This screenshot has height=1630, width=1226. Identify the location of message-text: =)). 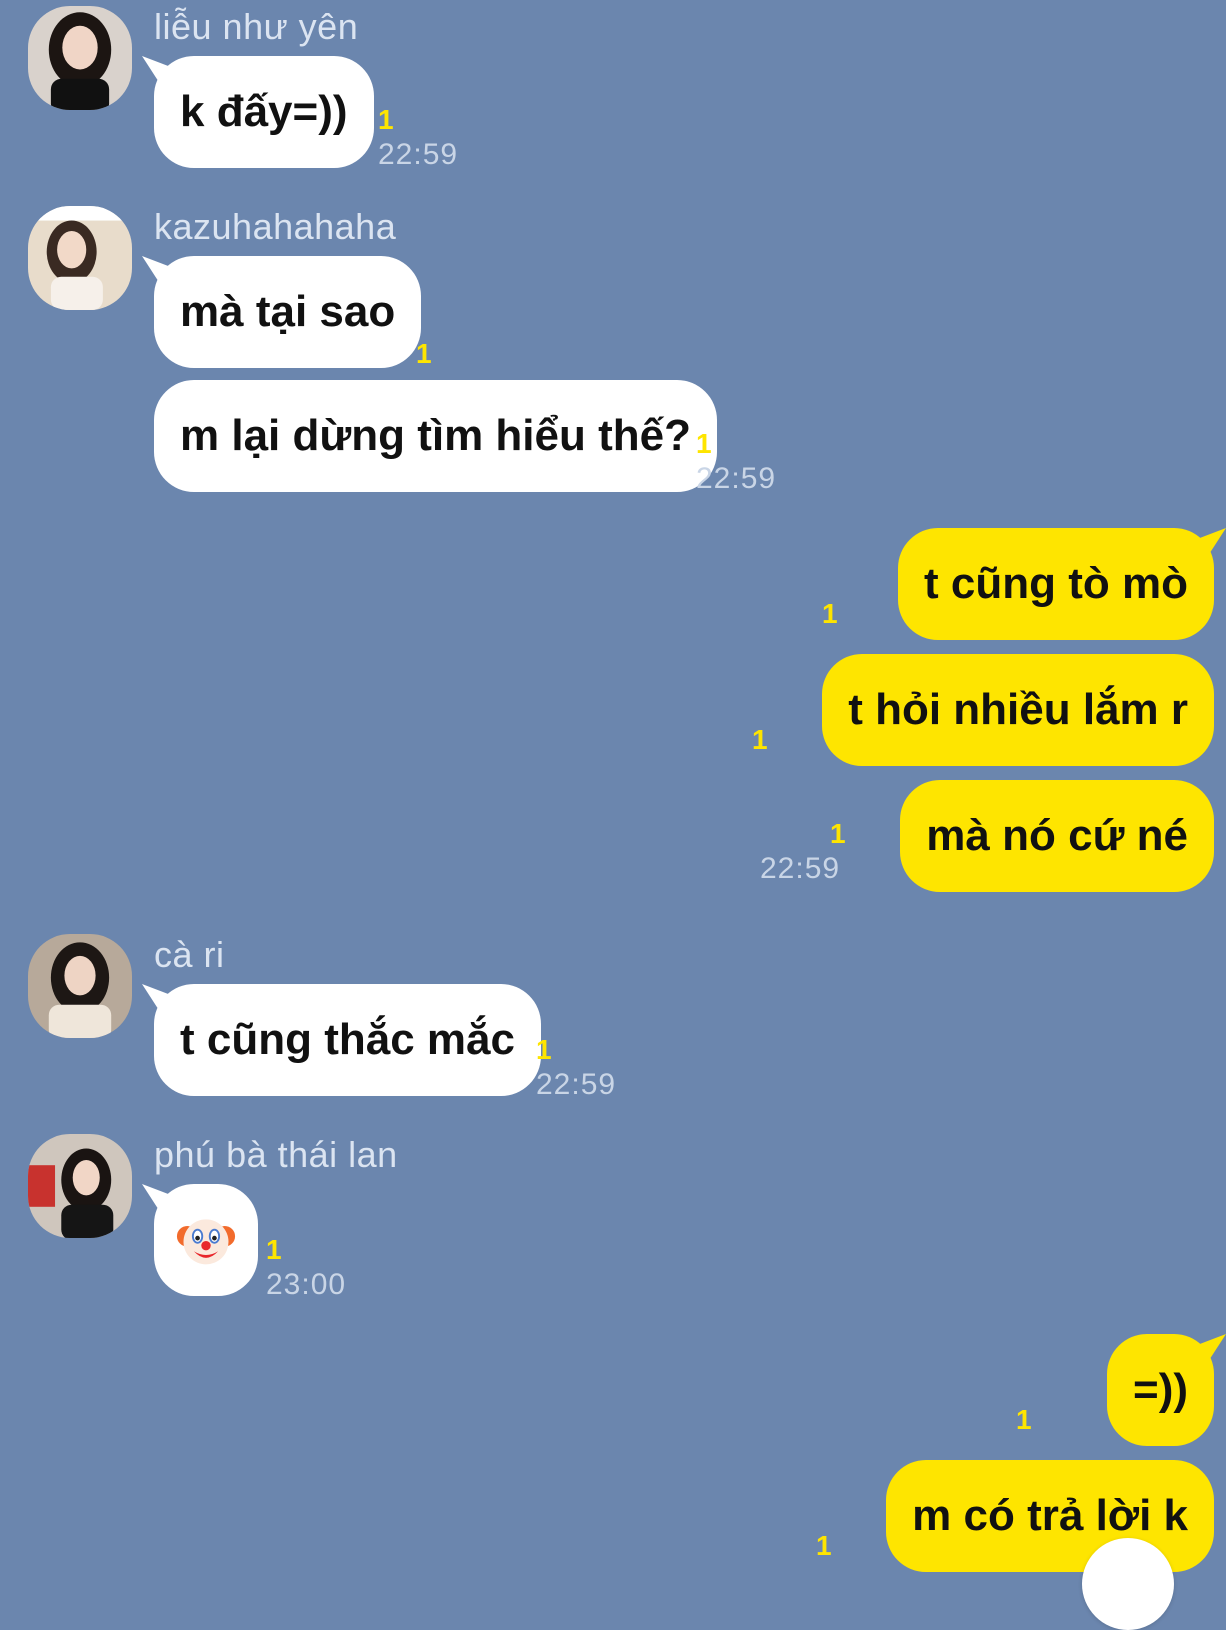
(1160, 1389).